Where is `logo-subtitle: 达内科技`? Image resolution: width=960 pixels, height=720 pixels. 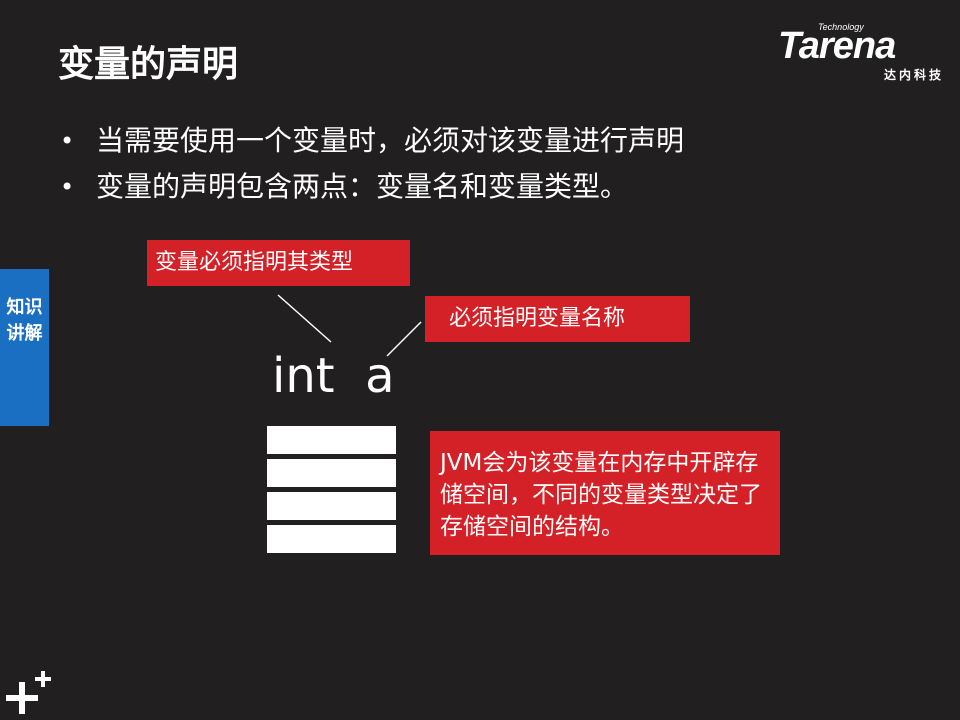 logo-subtitle: 达内科技 is located at coordinates (913, 75).